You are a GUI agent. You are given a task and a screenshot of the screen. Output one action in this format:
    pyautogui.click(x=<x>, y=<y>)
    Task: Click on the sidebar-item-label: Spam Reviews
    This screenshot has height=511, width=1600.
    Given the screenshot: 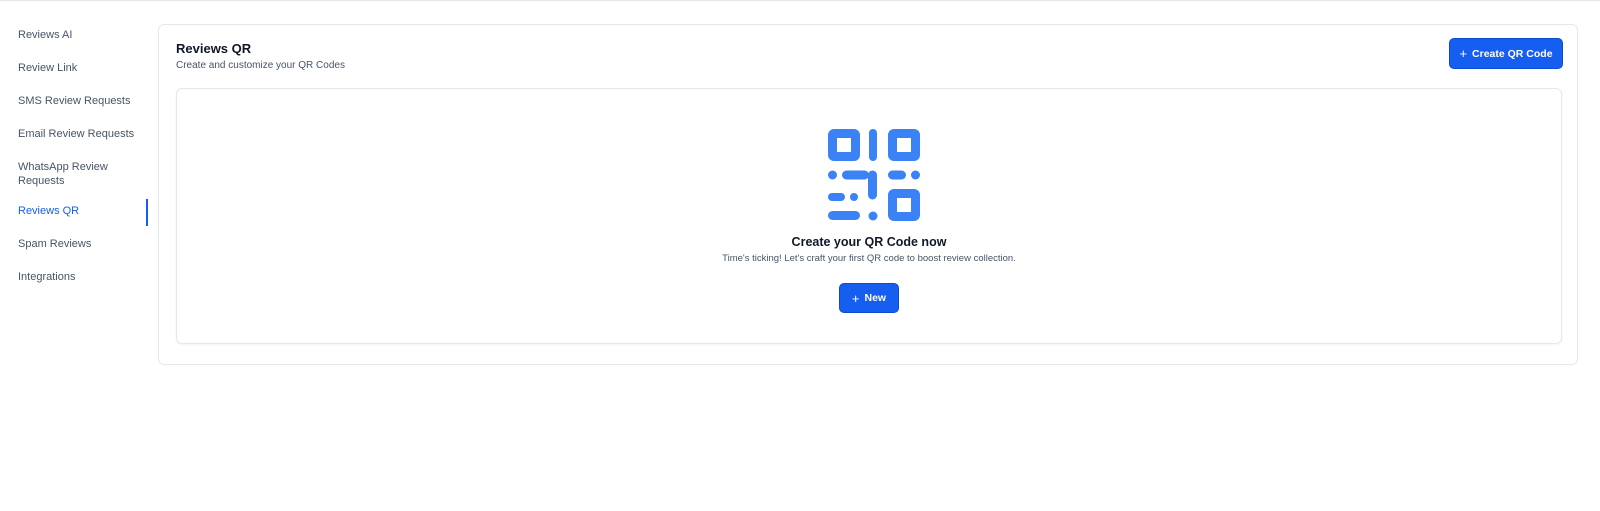 What is the action you would take?
    pyautogui.click(x=55, y=244)
    